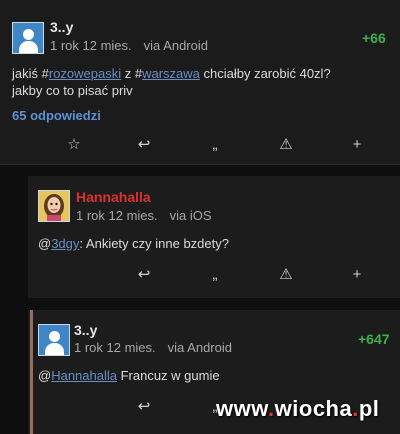 This screenshot has width=400, height=434. I want to click on action-bar: ☆ ↩ „ ⚠ +, so click(200, 145).